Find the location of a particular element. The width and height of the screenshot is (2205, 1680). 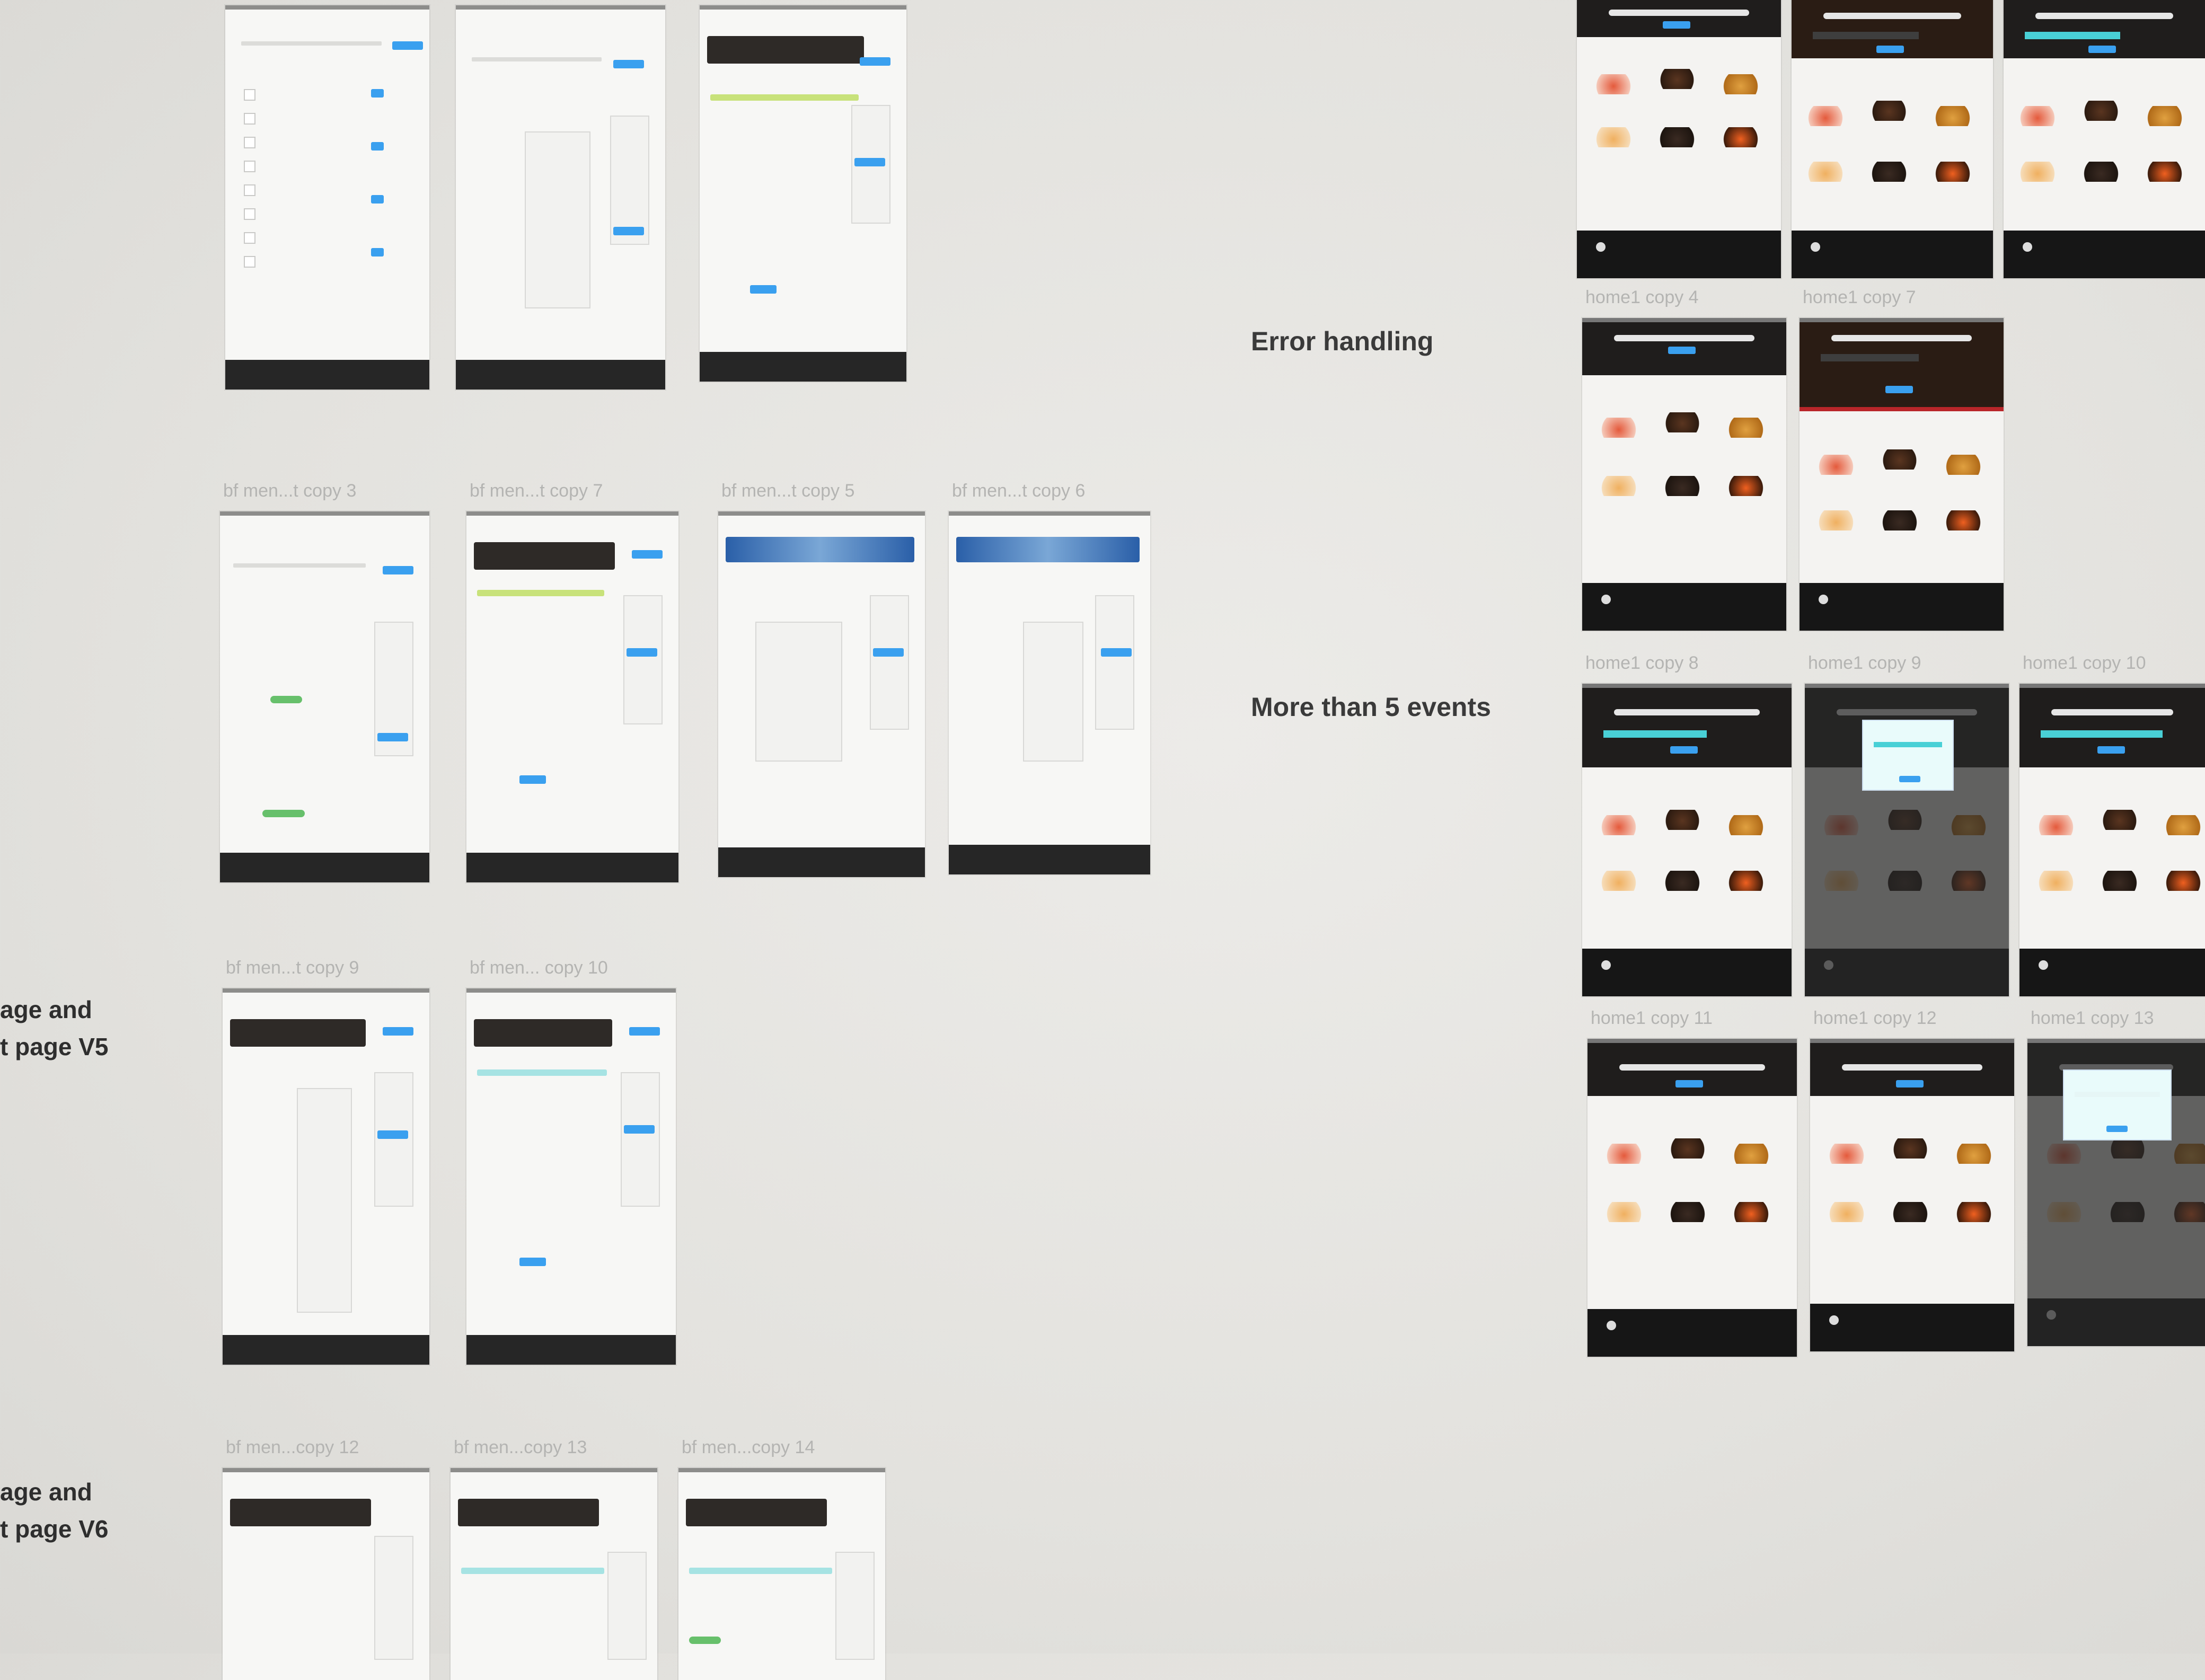

left-label-v5-line1: age and is located at coordinates (46, 1009).